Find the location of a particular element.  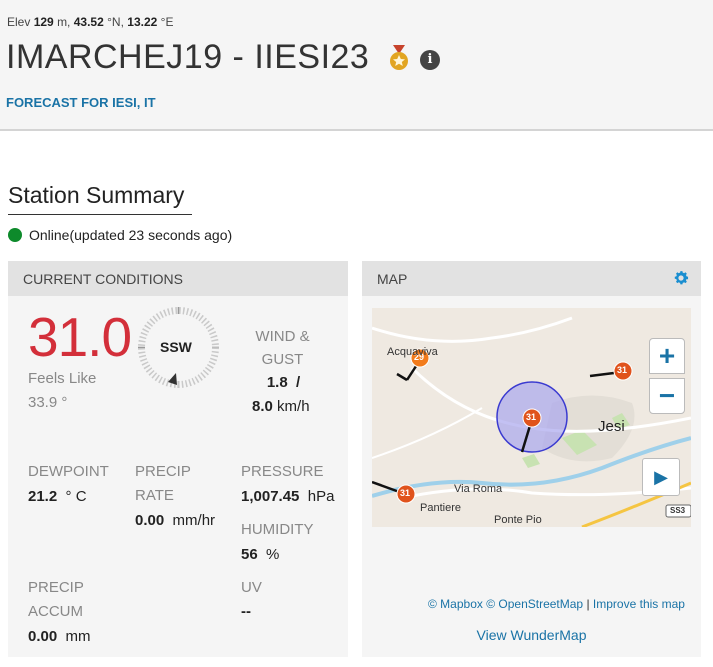

medal-icon is located at coordinates (399, 57).